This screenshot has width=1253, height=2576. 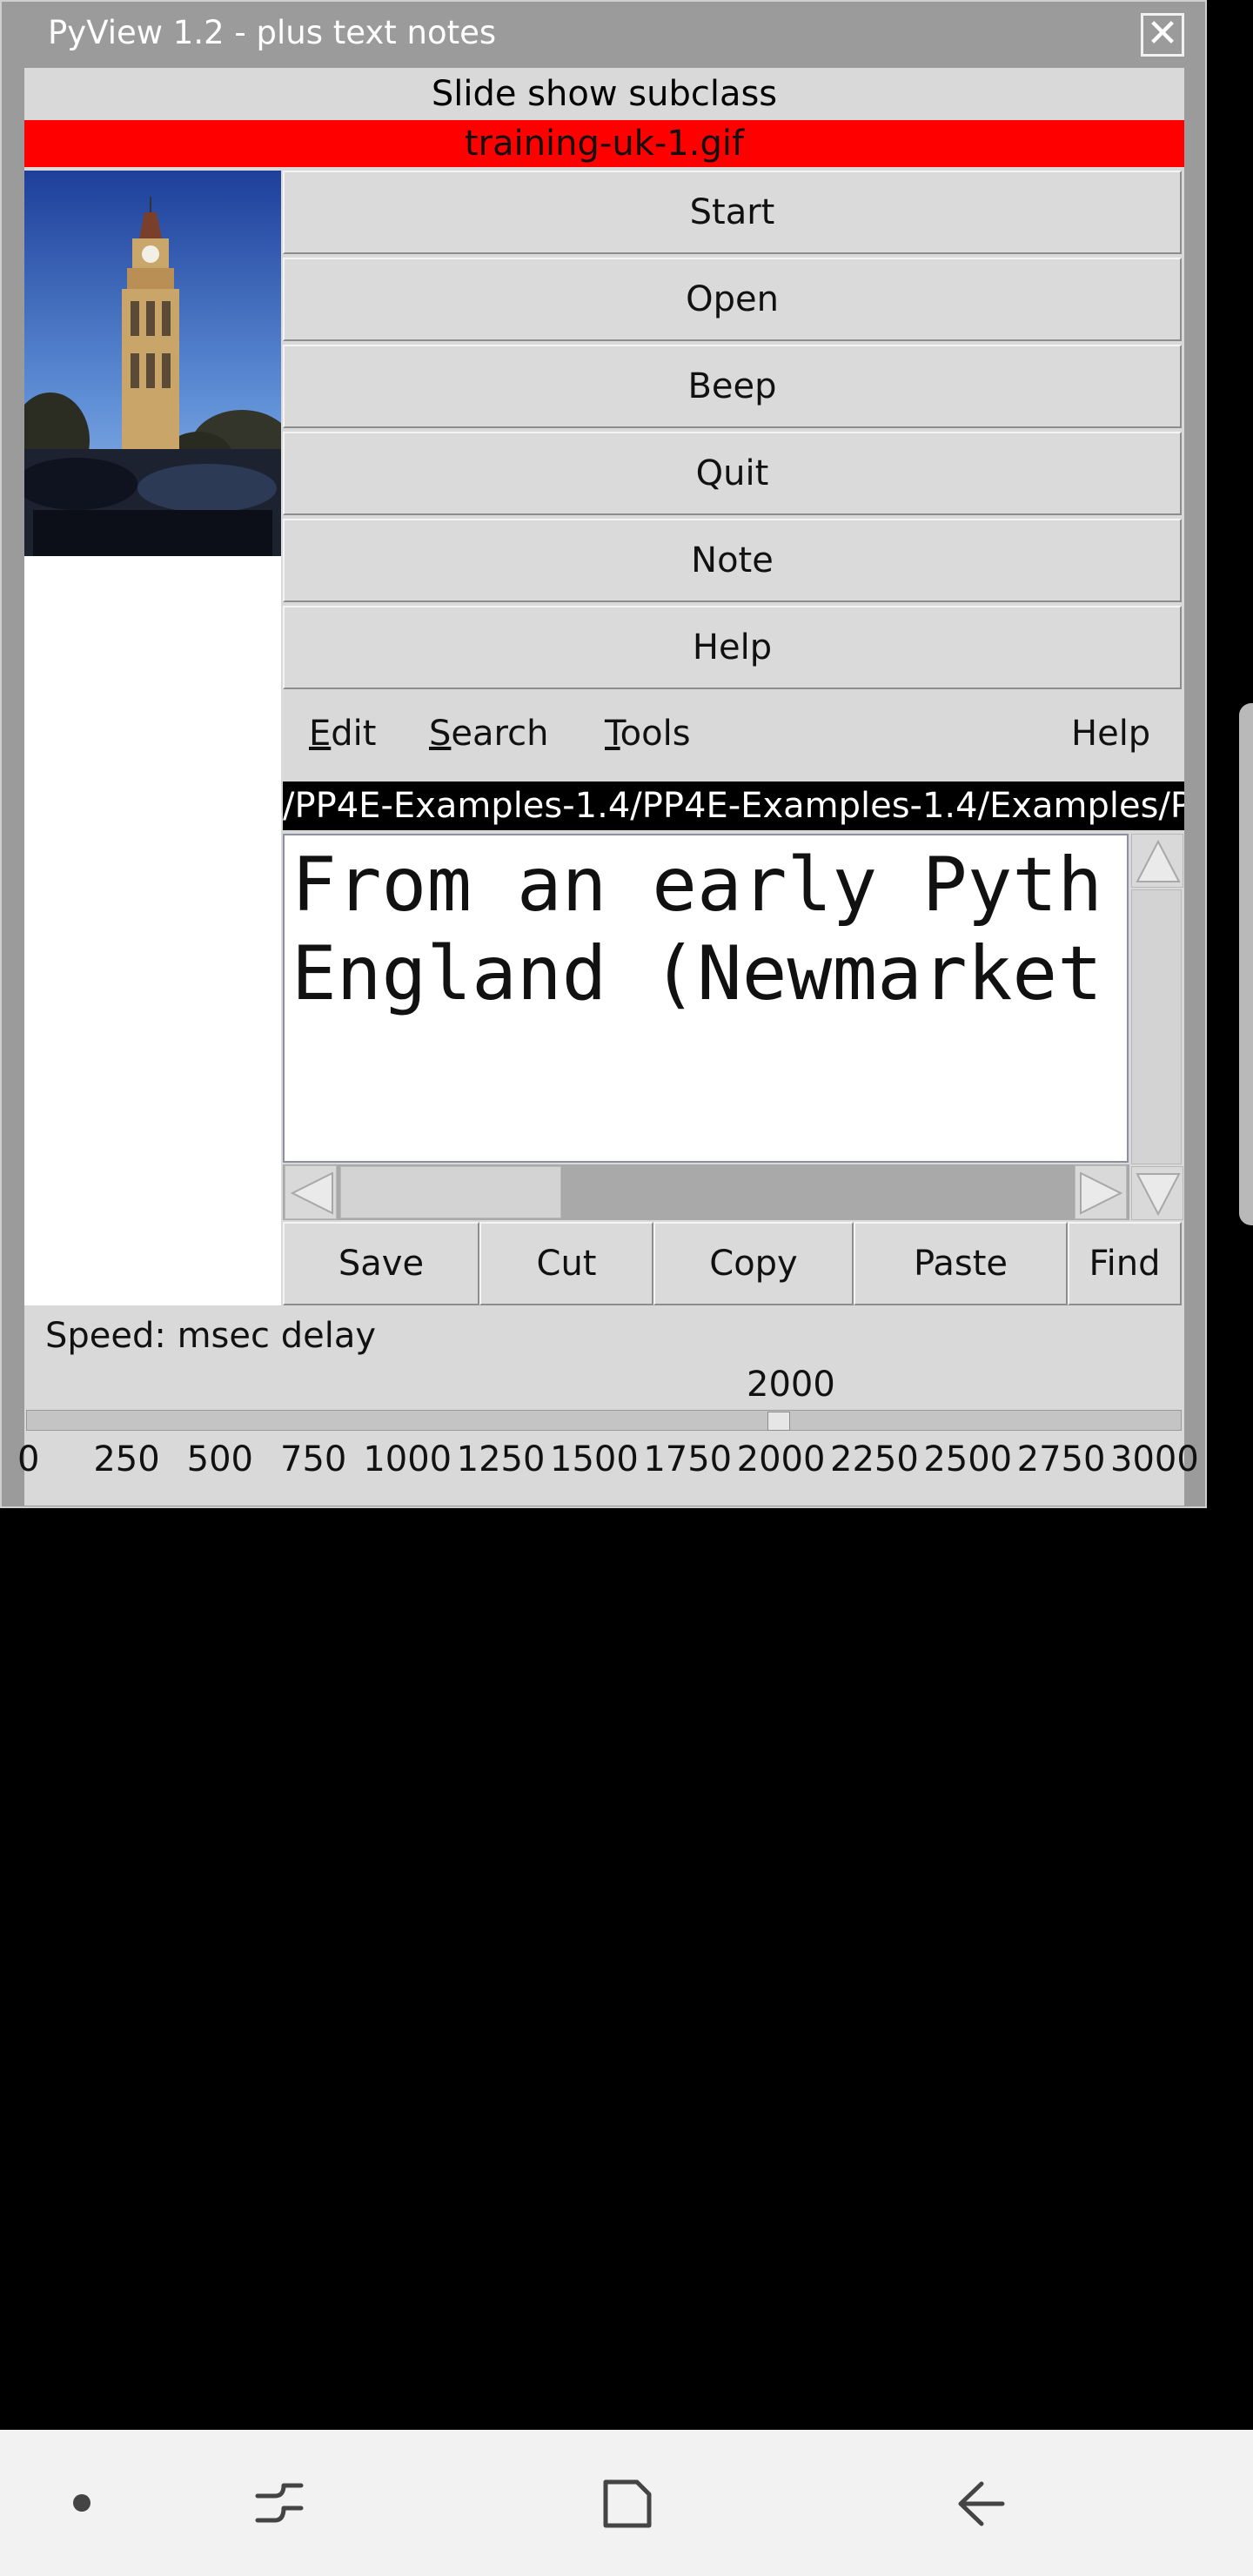 What do you see at coordinates (210, 1336) in the screenshot?
I see `speed-label: Speed: msec delay` at bounding box center [210, 1336].